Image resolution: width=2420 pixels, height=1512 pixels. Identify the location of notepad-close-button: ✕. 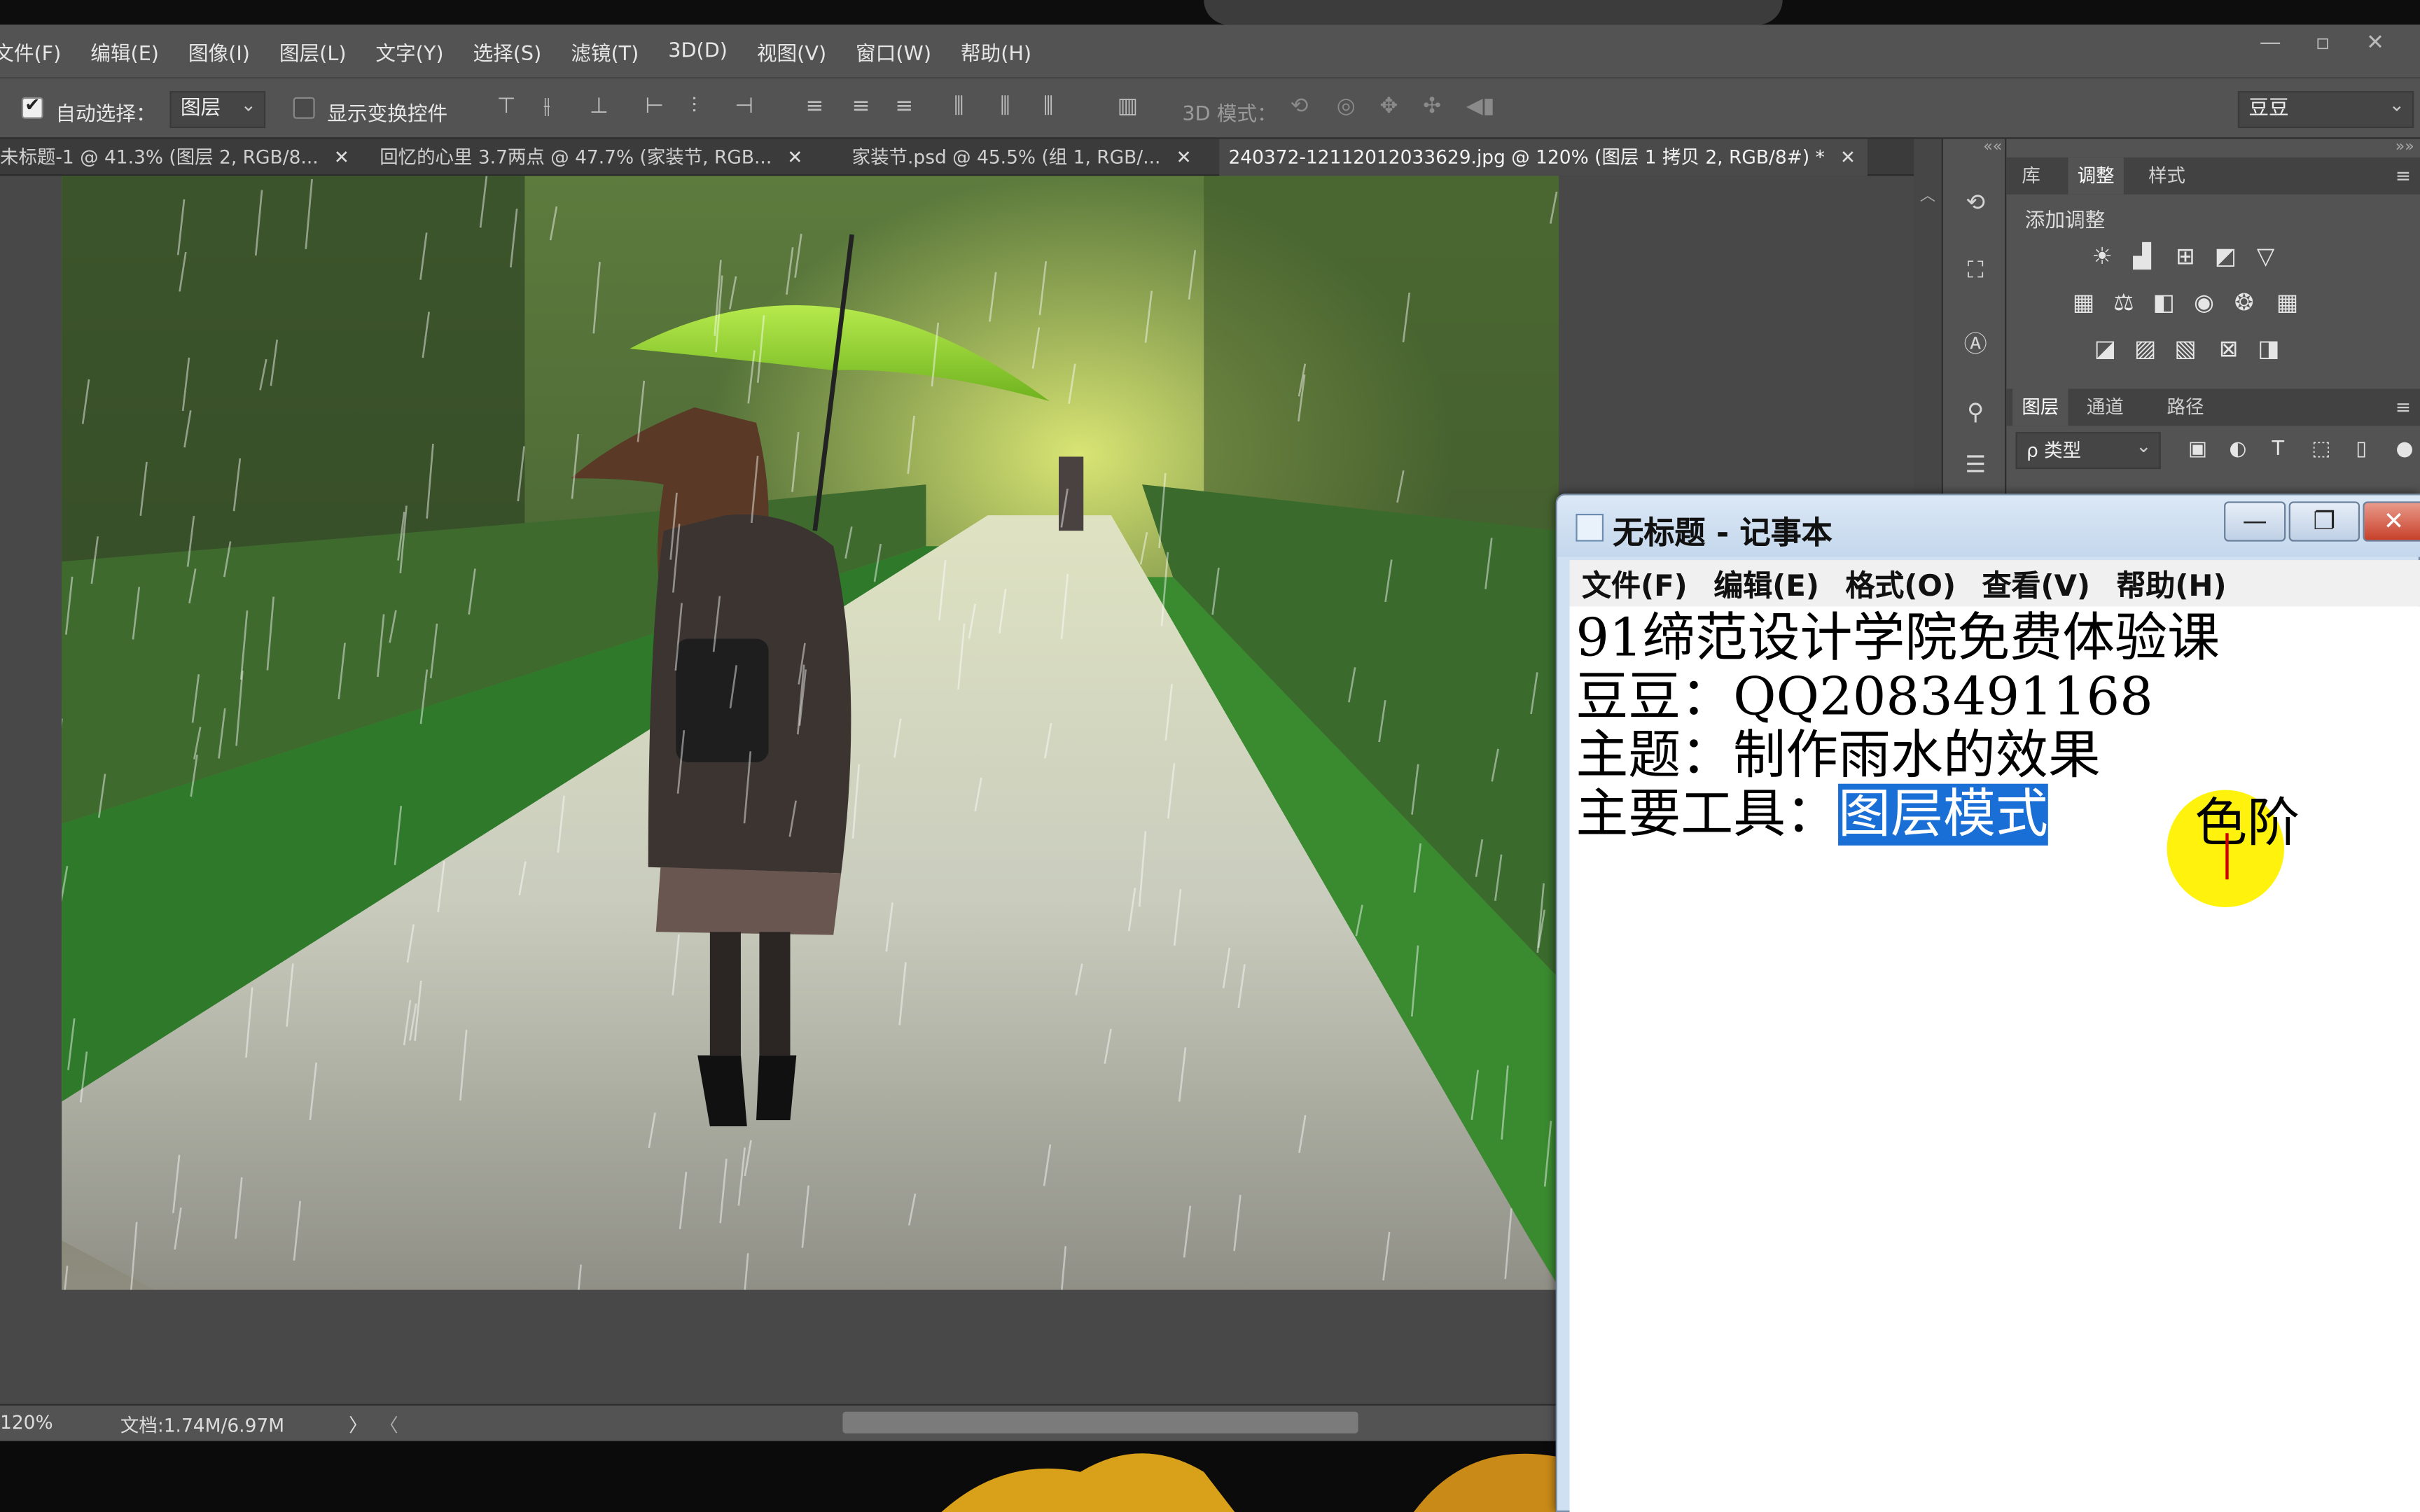
(2391, 521).